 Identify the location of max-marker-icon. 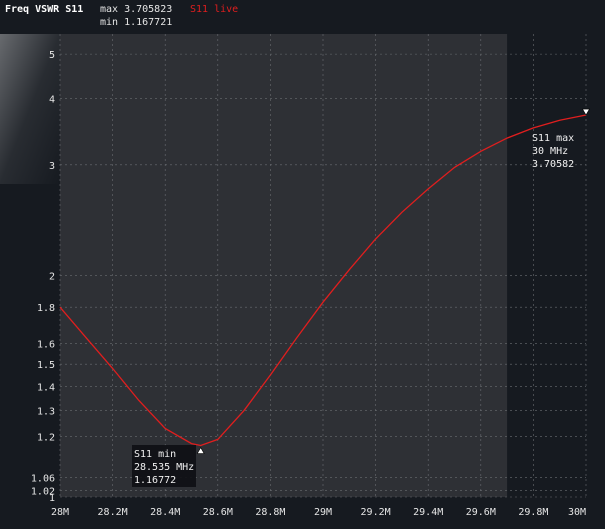
(586, 112).